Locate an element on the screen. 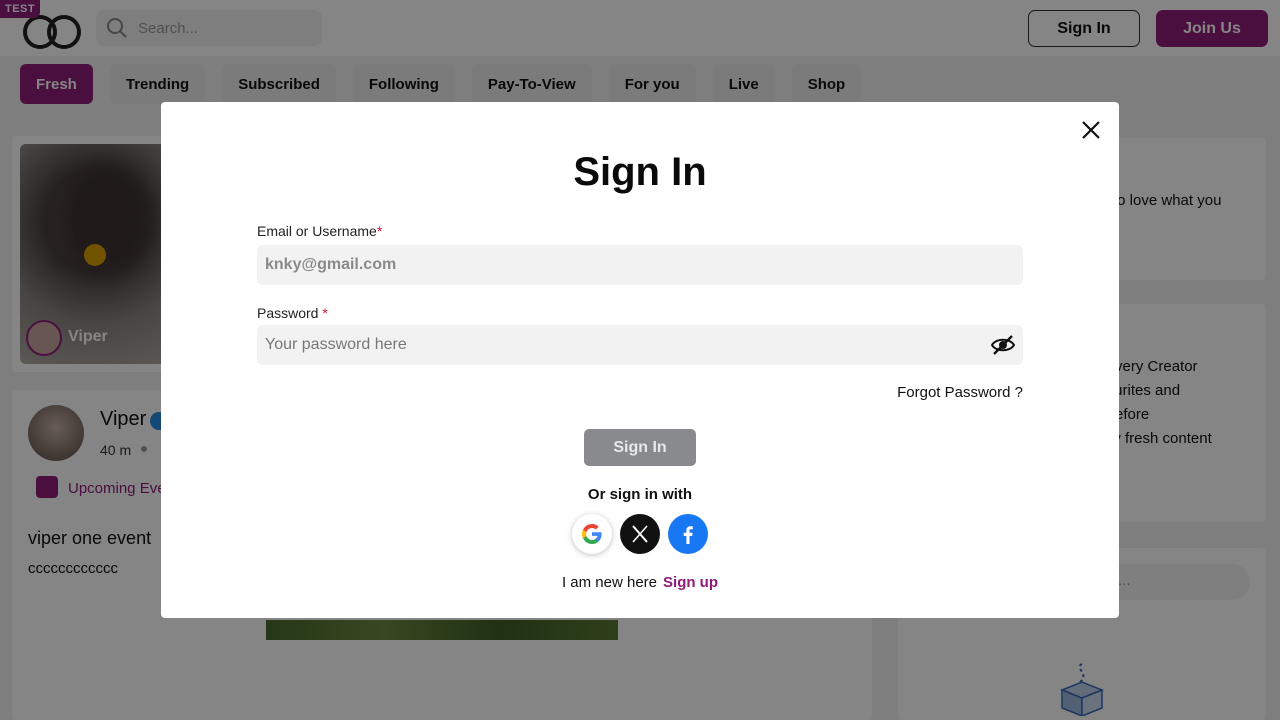 Image resolution: width=1280 pixels, height=720 pixels. password-label-text: Password is located at coordinates (288, 313).